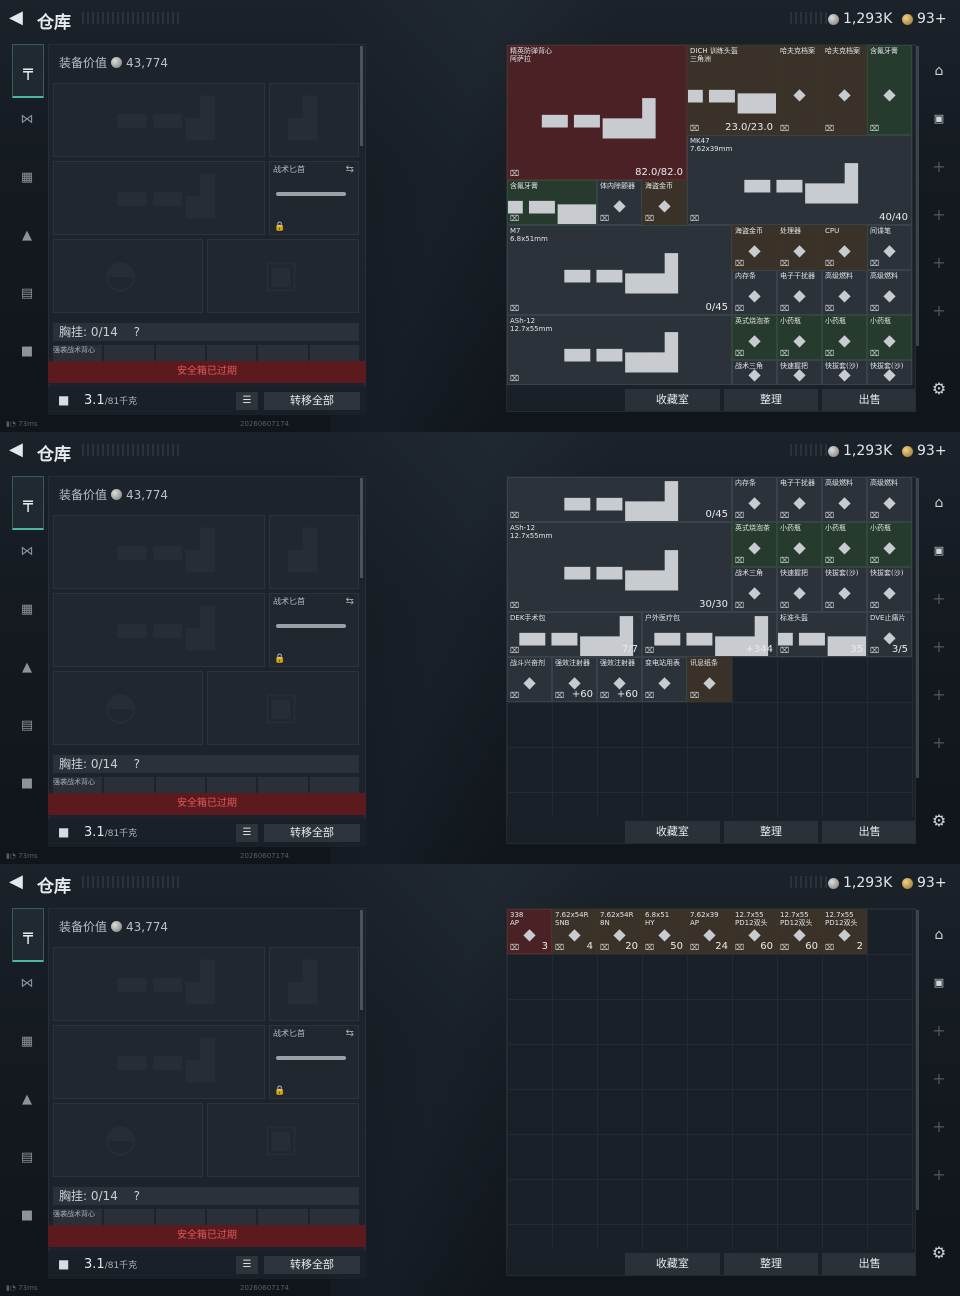  What do you see at coordinates (552, 202) in the screenshot?
I see `inventory-item: 含氟牙膏 ▬▬▄▟ ⌧` at bounding box center [552, 202].